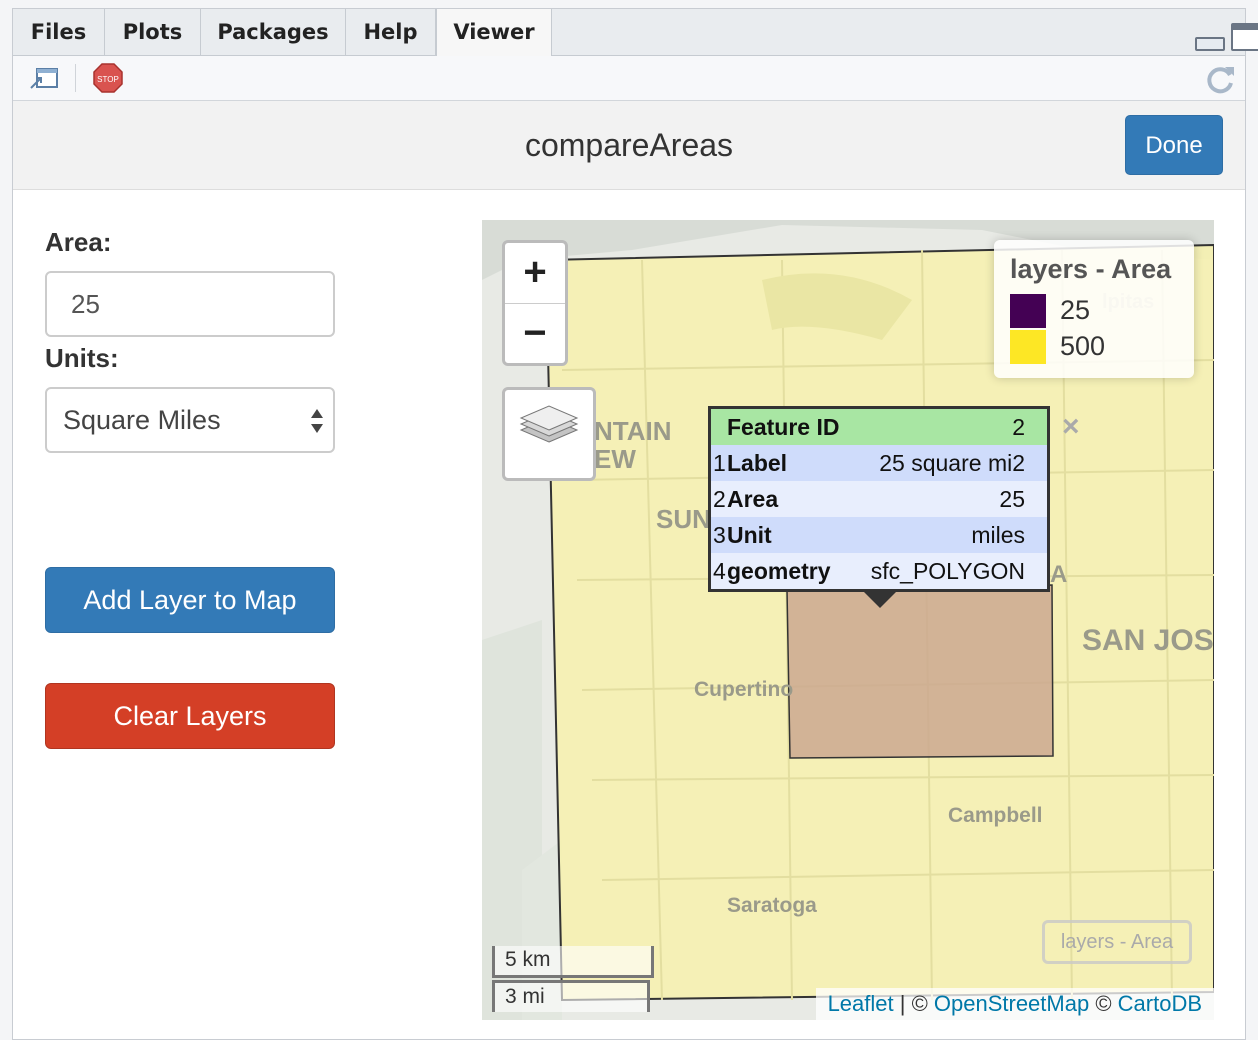 The image size is (1258, 1040). Describe the element at coordinates (633, 431) in the screenshot. I see `svg-text: NTAIN` at that location.